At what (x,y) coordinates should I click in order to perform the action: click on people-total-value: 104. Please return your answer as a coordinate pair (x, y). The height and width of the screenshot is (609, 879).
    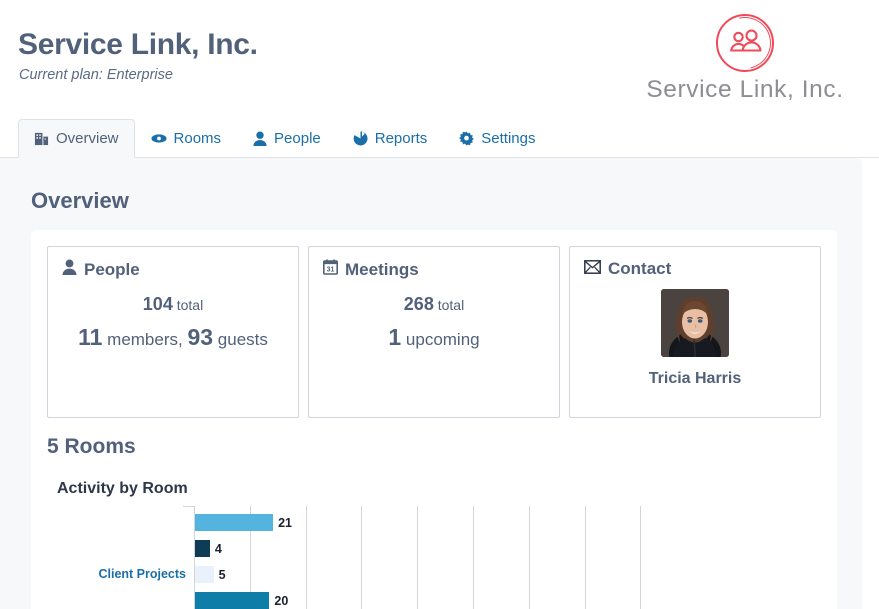
    Looking at the image, I should click on (157, 304).